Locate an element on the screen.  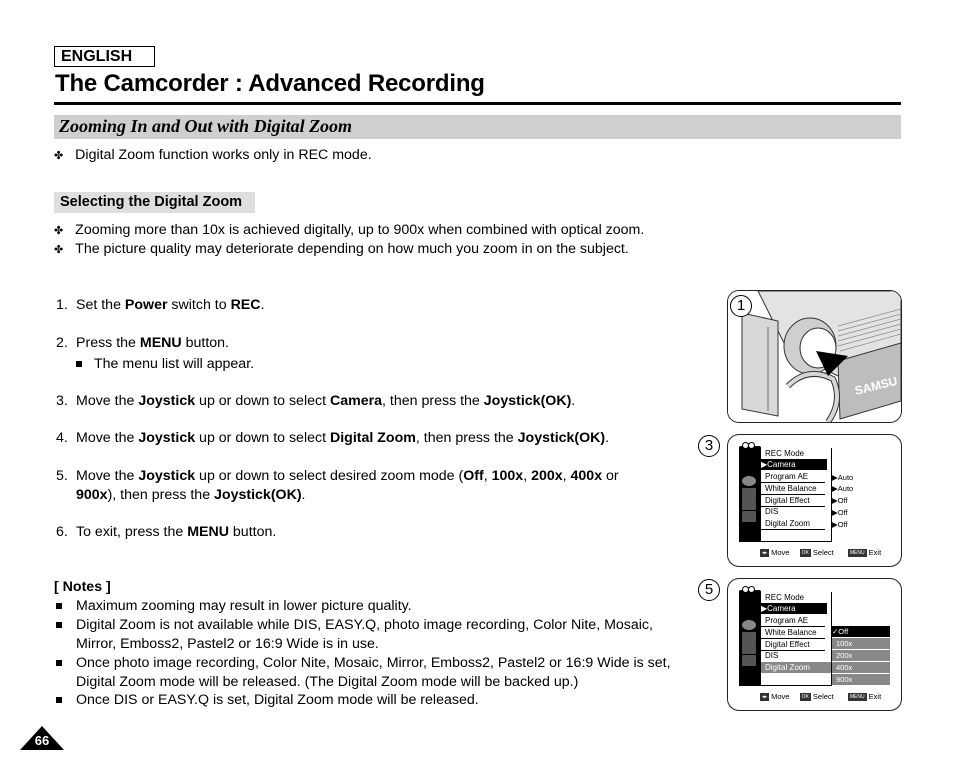
step-text: , then press the is located at coordinates (466, 438).